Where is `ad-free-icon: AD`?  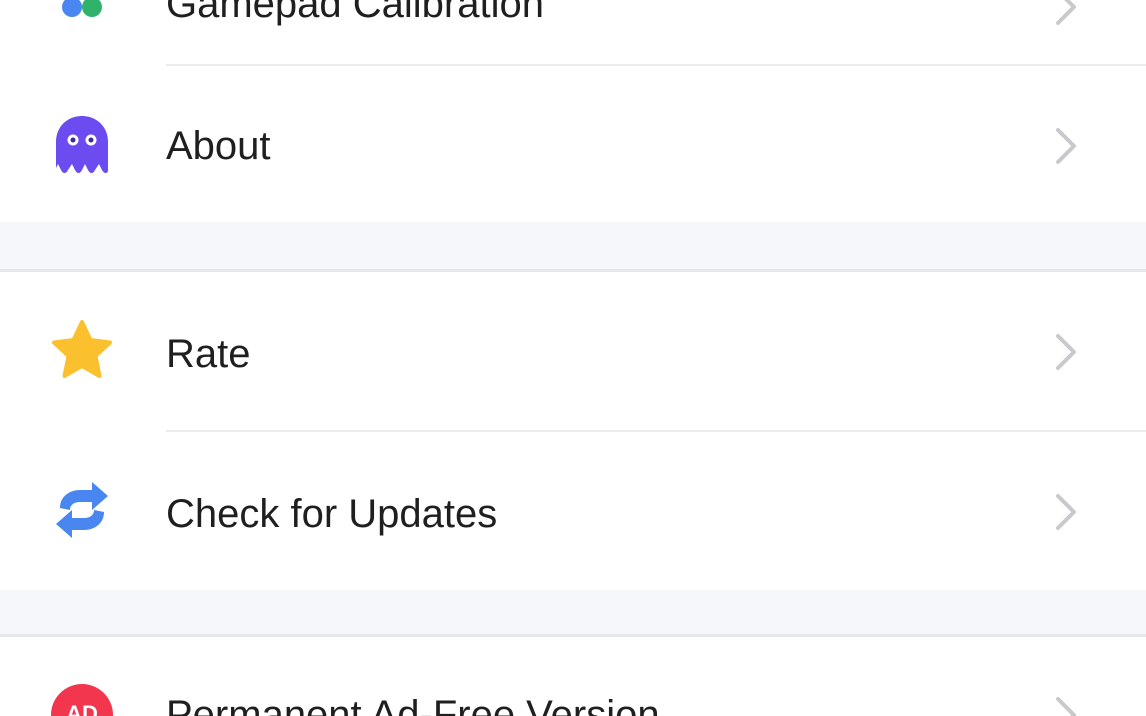
ad-free-icon: AD is located at coordinates (82, 699).